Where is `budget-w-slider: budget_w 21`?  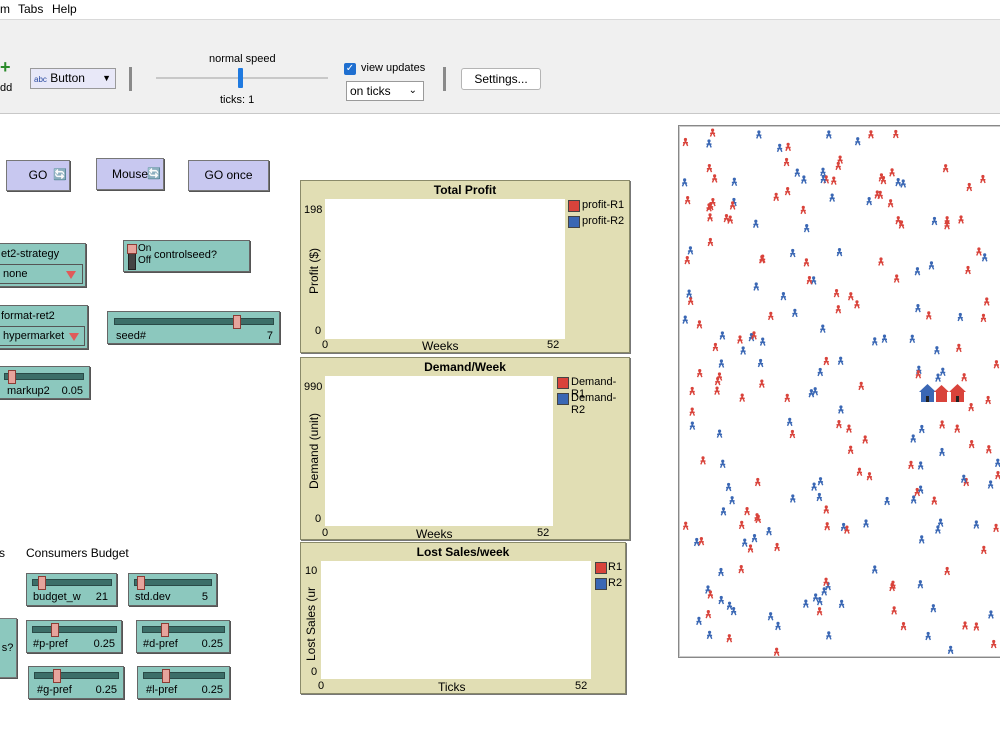 budget-w-slider: budget_w 21 is located at coordinates (71, 589).